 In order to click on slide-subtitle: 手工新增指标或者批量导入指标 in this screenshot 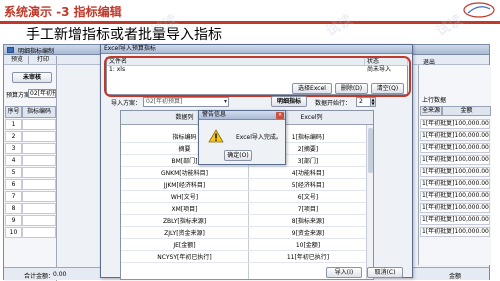, I will do `click(124, 35)`.